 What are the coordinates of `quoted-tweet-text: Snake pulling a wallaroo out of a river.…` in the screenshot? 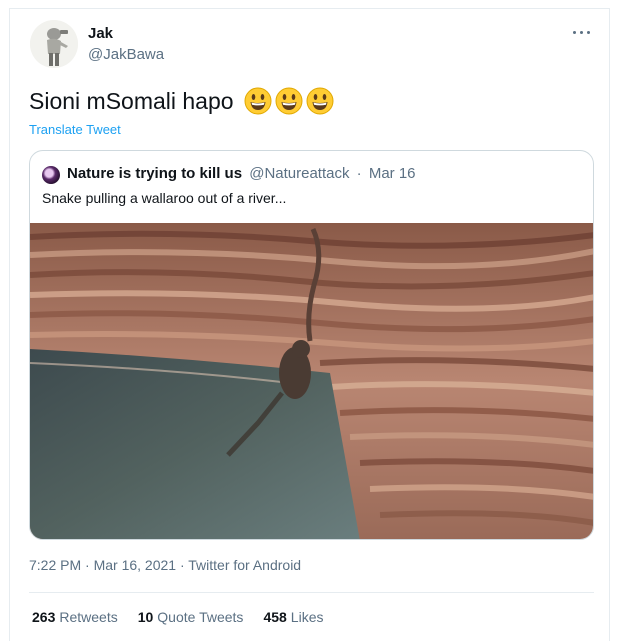 It's located at (164, 198).